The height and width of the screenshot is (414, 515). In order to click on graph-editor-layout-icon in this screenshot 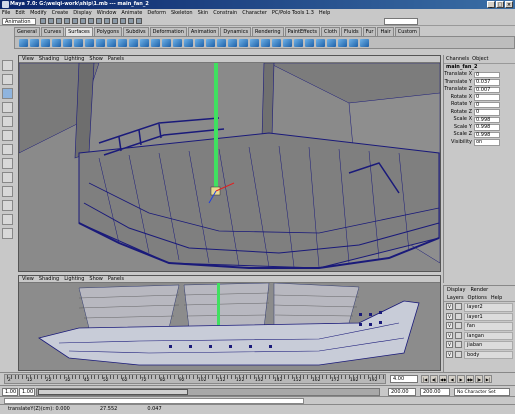, I will do `click(7, 233)`.